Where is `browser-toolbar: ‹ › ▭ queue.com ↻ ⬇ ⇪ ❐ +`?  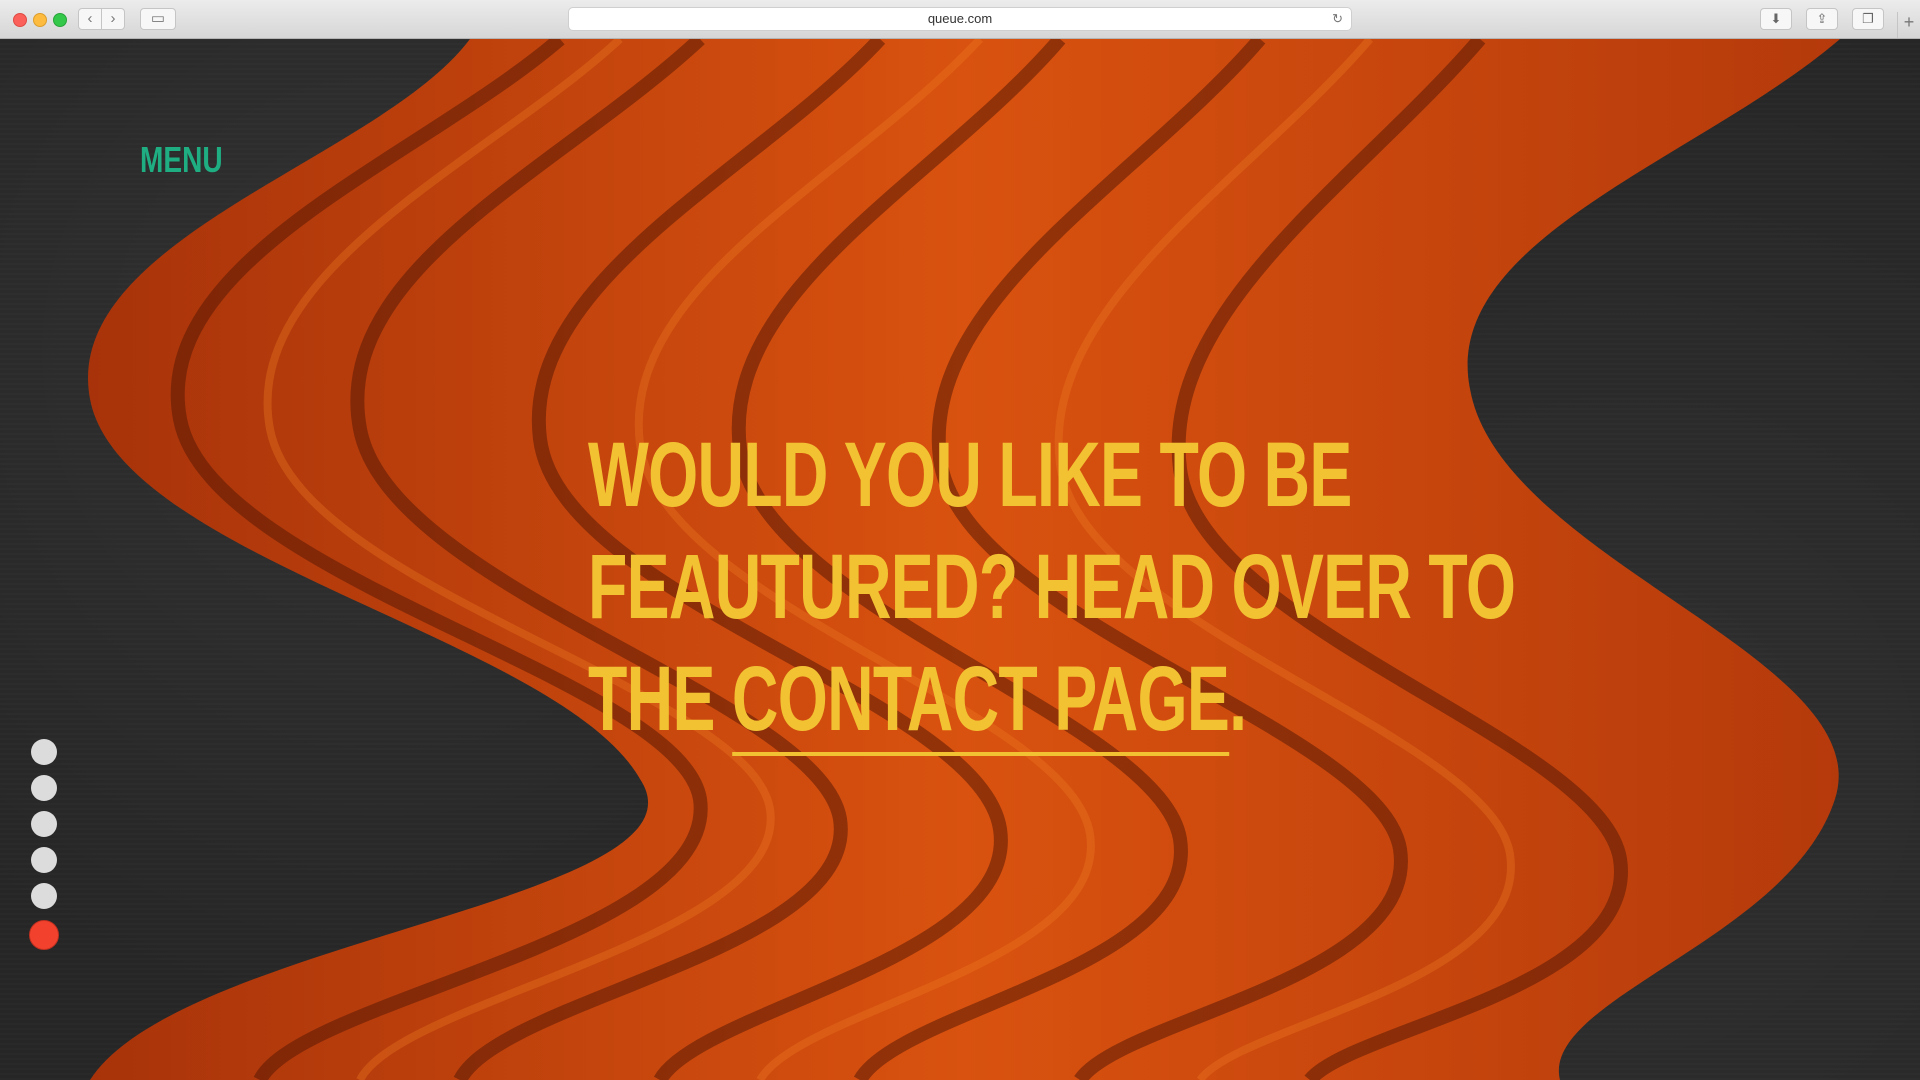 browser-toolbar: ‹ › ▭ queue.com ↻ ⬇ ⇪ ❐ + is located at coordinates (960, 19).